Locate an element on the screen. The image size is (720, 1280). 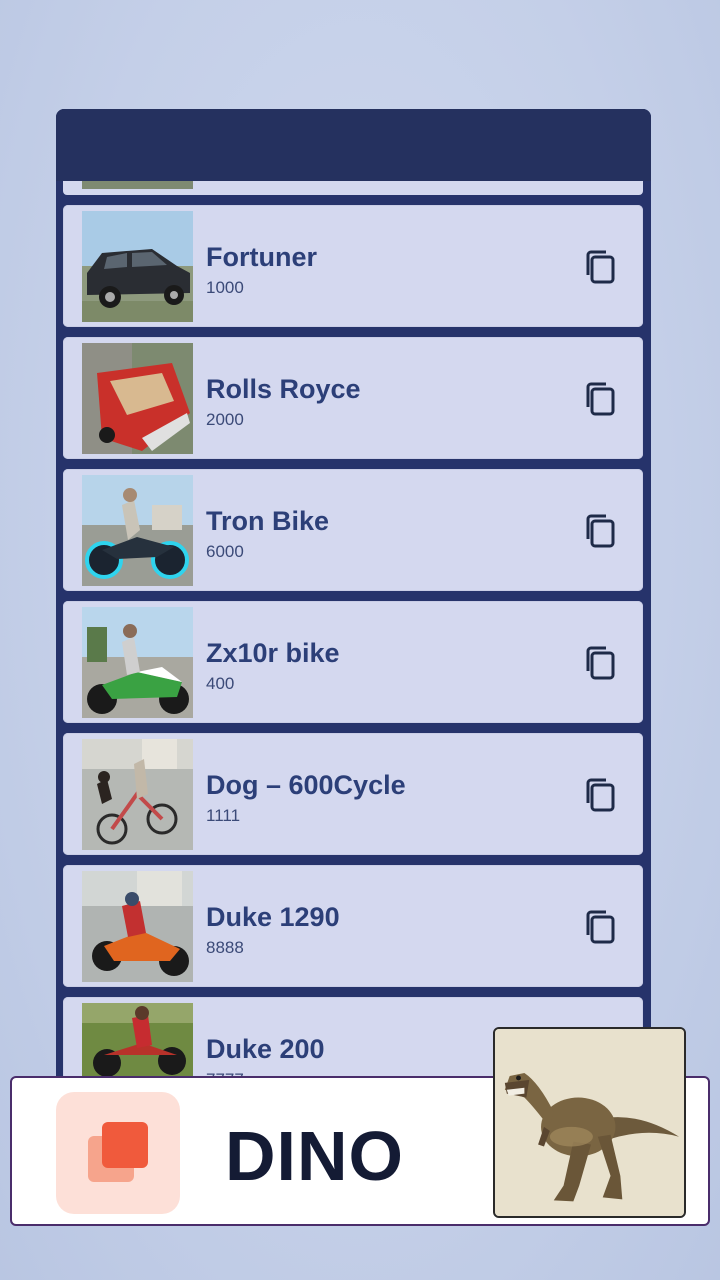
list-item: Fortuner 1000 is located at coordinates (353, 266).